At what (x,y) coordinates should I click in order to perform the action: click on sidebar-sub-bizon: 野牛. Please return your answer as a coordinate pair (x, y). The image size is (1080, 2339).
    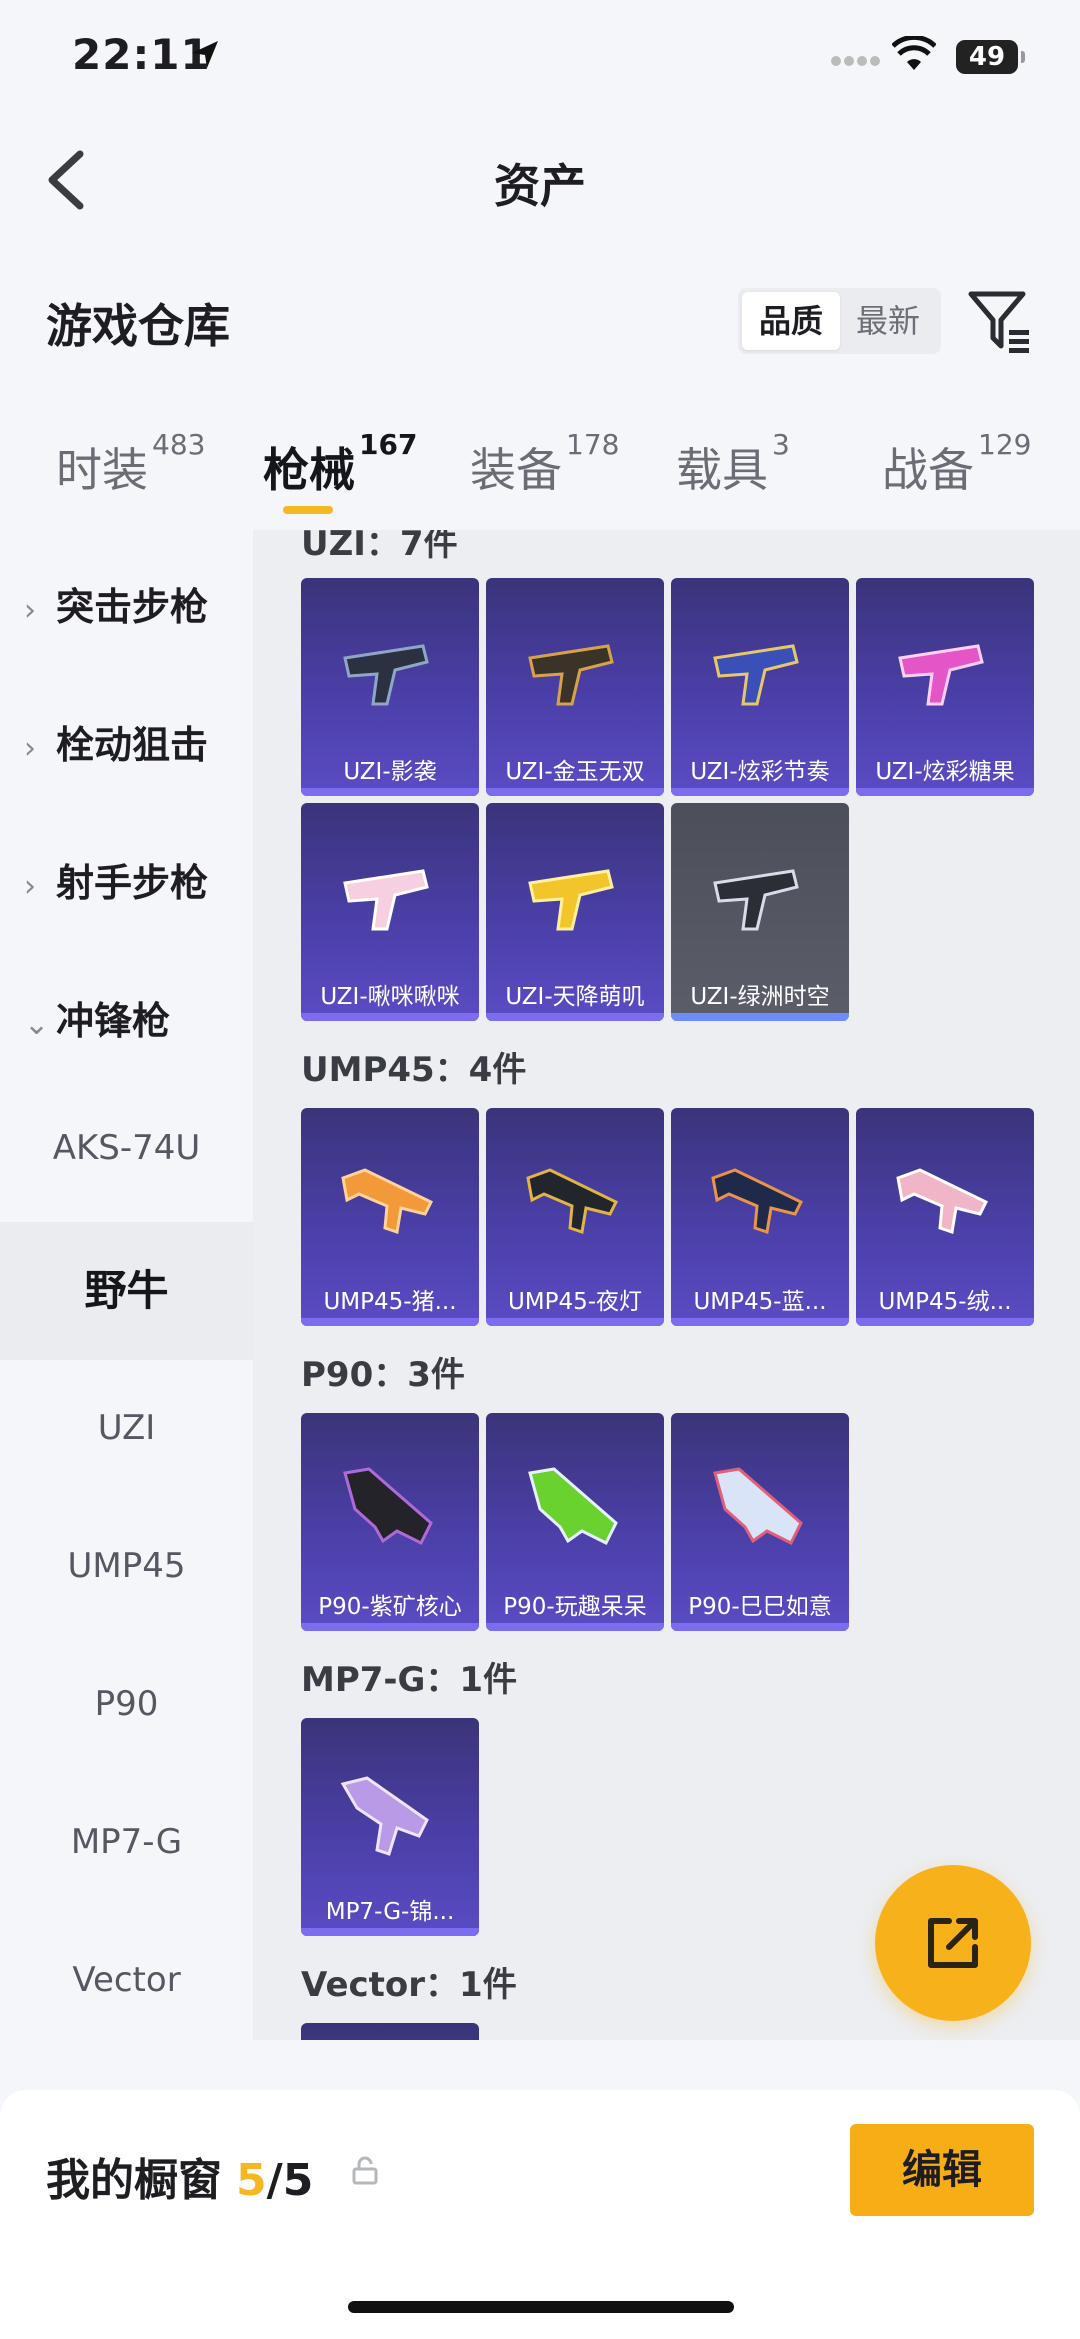
    Looking at the image, I should click on (126, 1291).